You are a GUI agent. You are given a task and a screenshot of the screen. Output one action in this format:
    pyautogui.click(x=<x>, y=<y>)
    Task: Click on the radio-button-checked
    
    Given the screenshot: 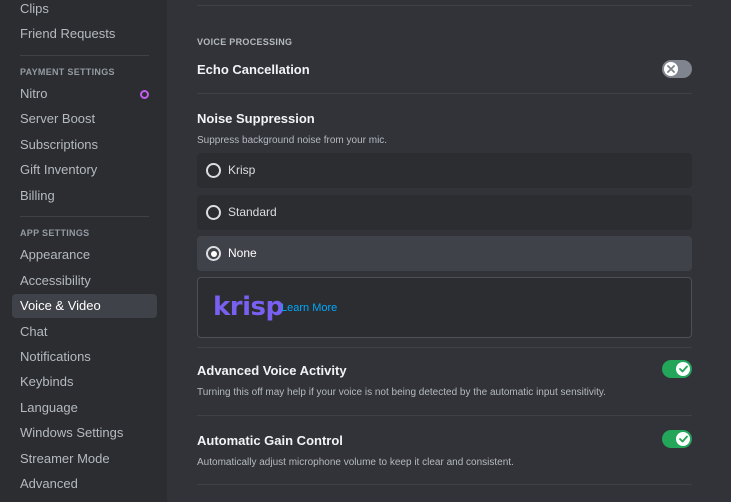 What is the action you would take?
    pyautogui.click(x=213, y=253)
    